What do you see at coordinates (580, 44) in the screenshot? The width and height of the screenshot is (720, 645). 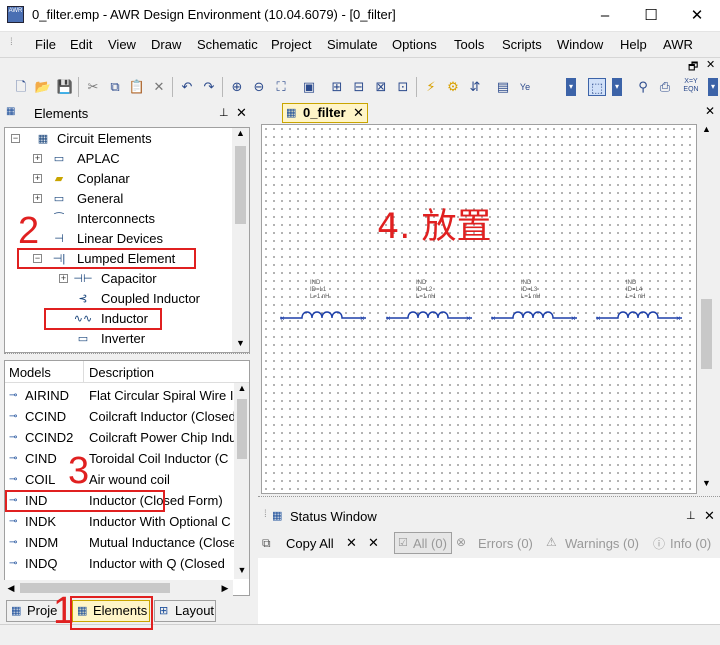 I see `menu-window: Window` at bounding box center [580, 44].